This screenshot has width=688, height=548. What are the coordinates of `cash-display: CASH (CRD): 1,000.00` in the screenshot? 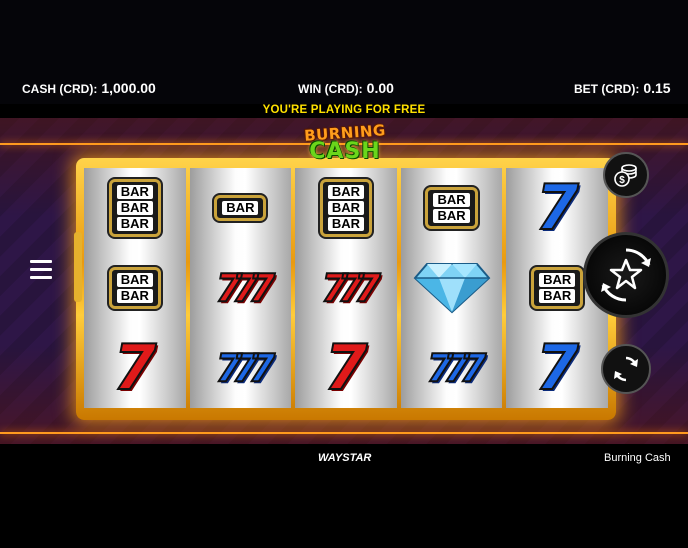 It's located at (89, 88).